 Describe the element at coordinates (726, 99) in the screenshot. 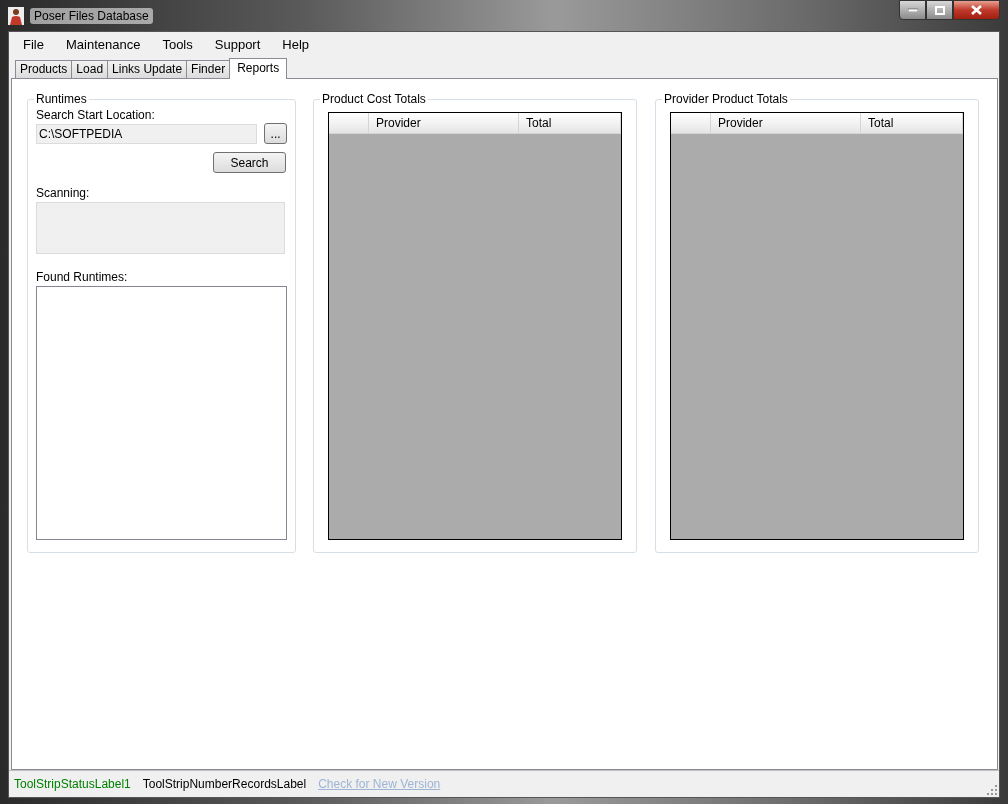

I see `group-title: Provider Product Totals` at that location.